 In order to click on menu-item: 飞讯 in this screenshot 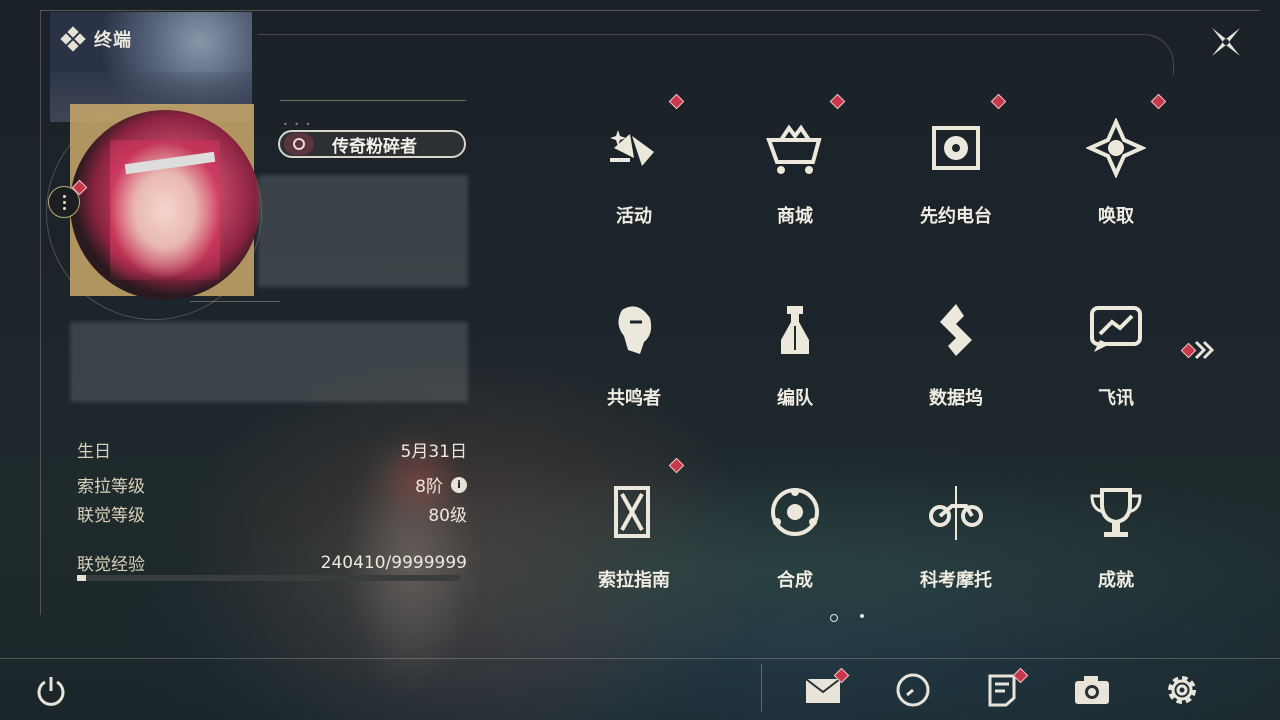, I will do `click(1116, 345)`.